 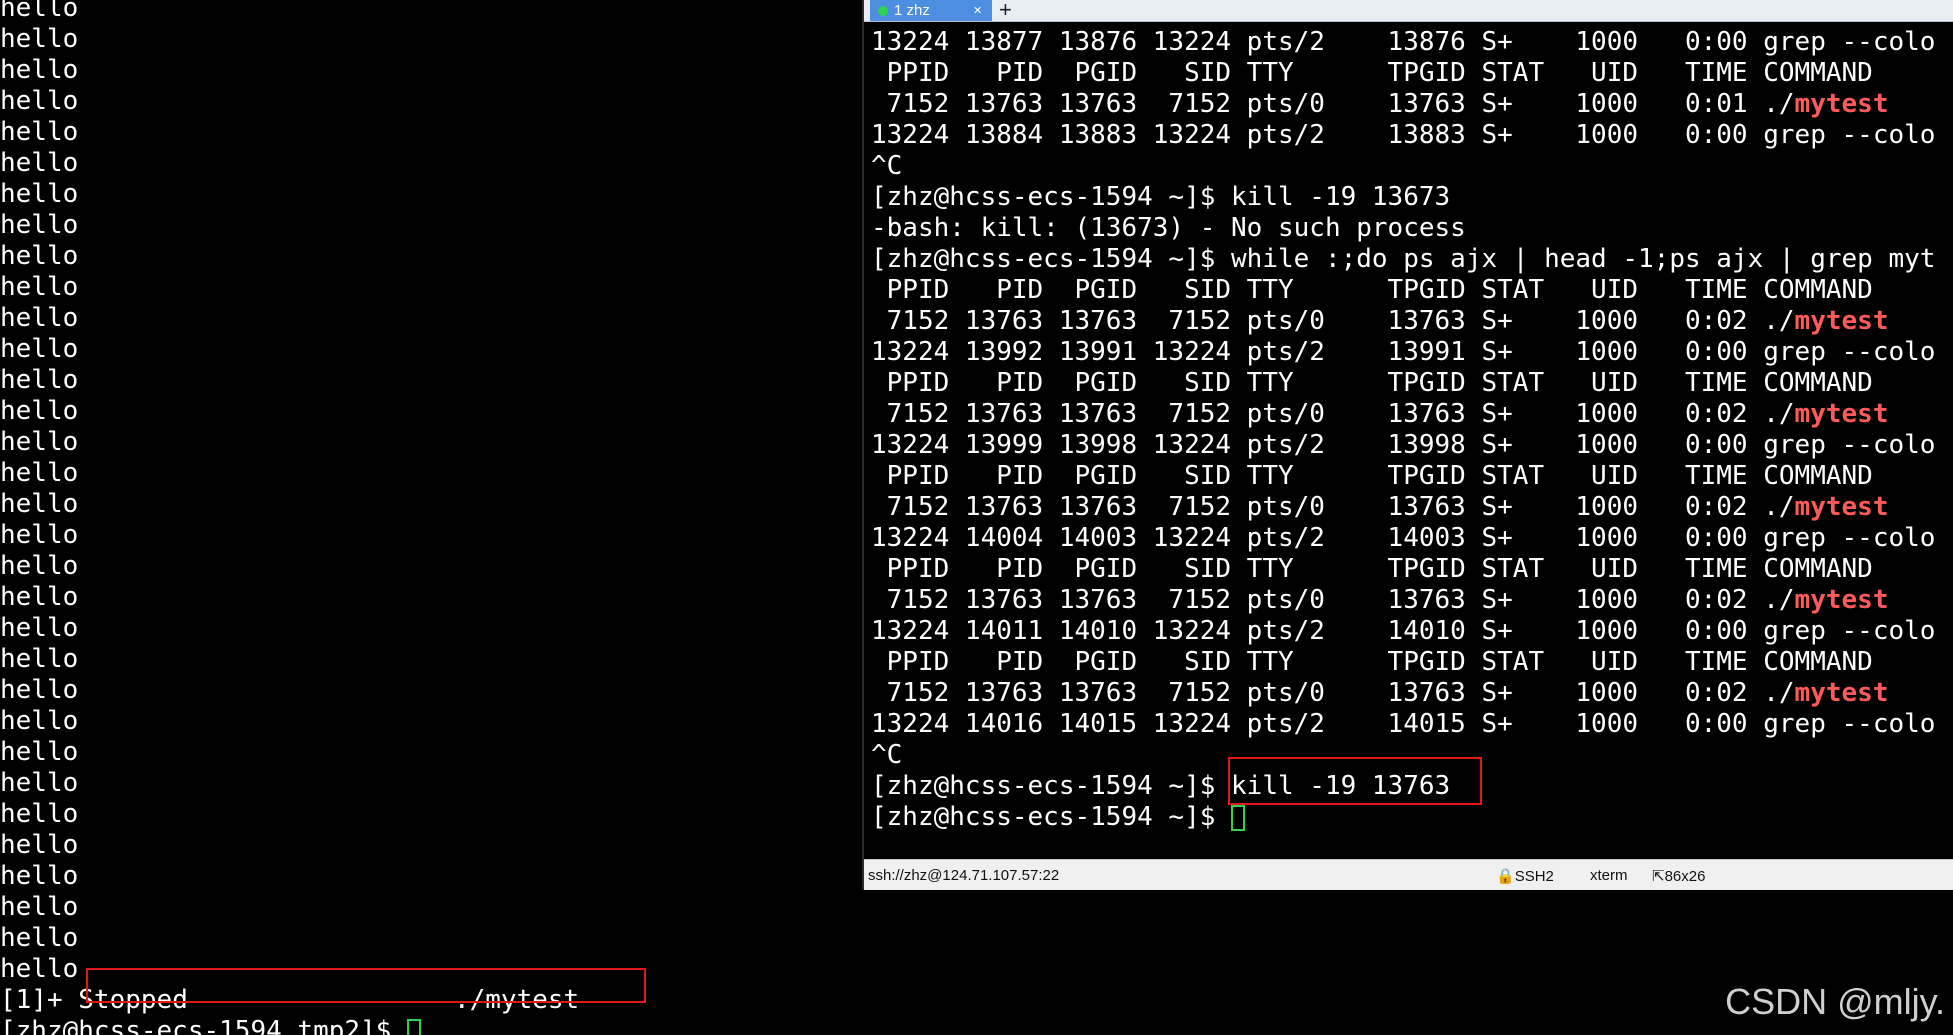 I want to click on add-tab-icon: +, so click(x=1005, y=11).